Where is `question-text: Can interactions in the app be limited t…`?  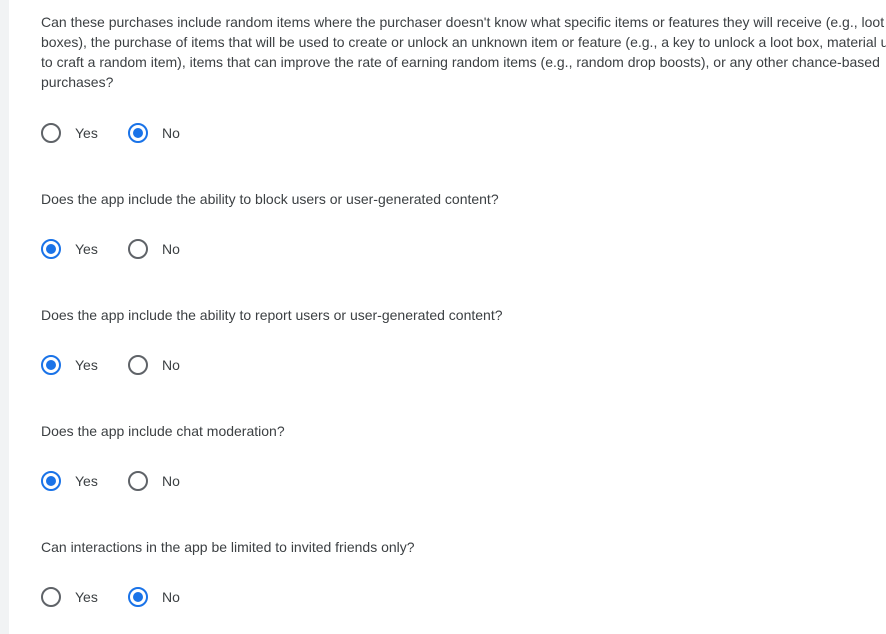 question-text: Can interactions in the app be limited t… is located at coordinates (228, 547).